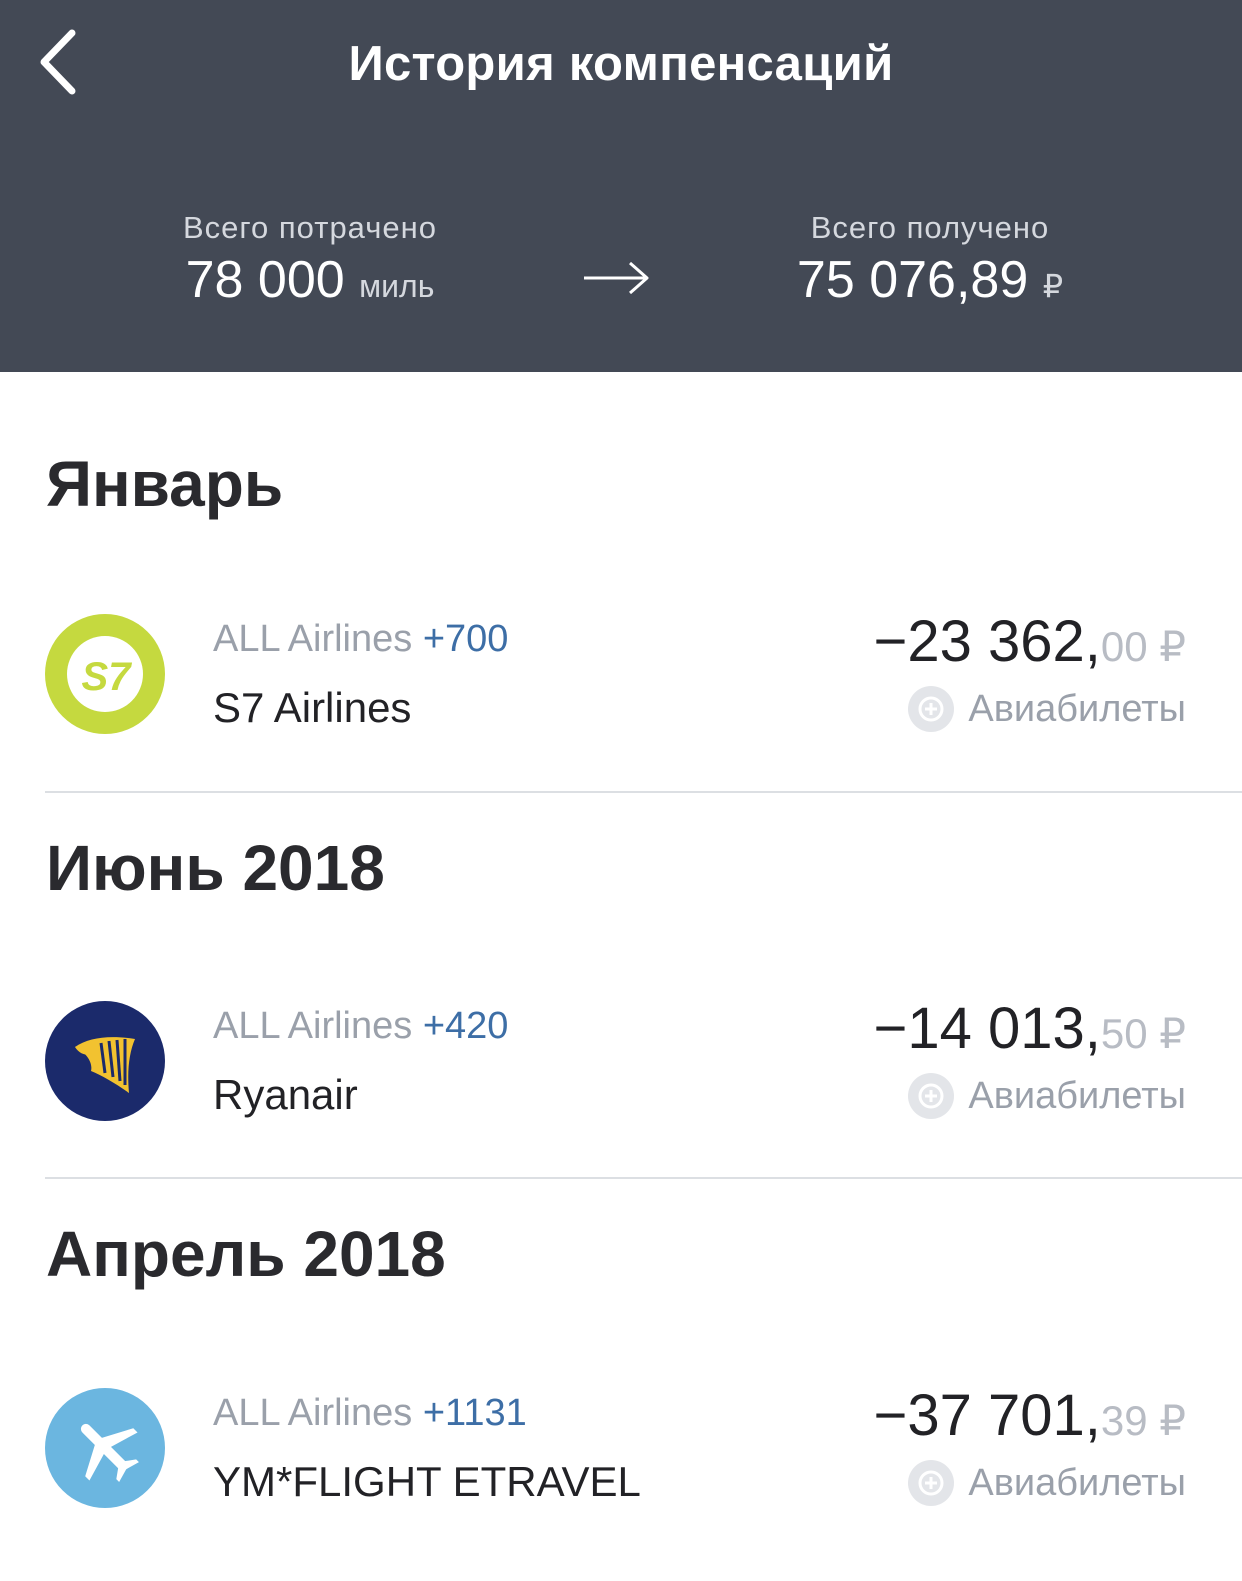 The width and height of the screenshot is (1242, 1581). What do you see at coordinates (285, 1094) in the screenshot?
I see `merchant-name: Ryanair` at bounding box center [285, 1094].